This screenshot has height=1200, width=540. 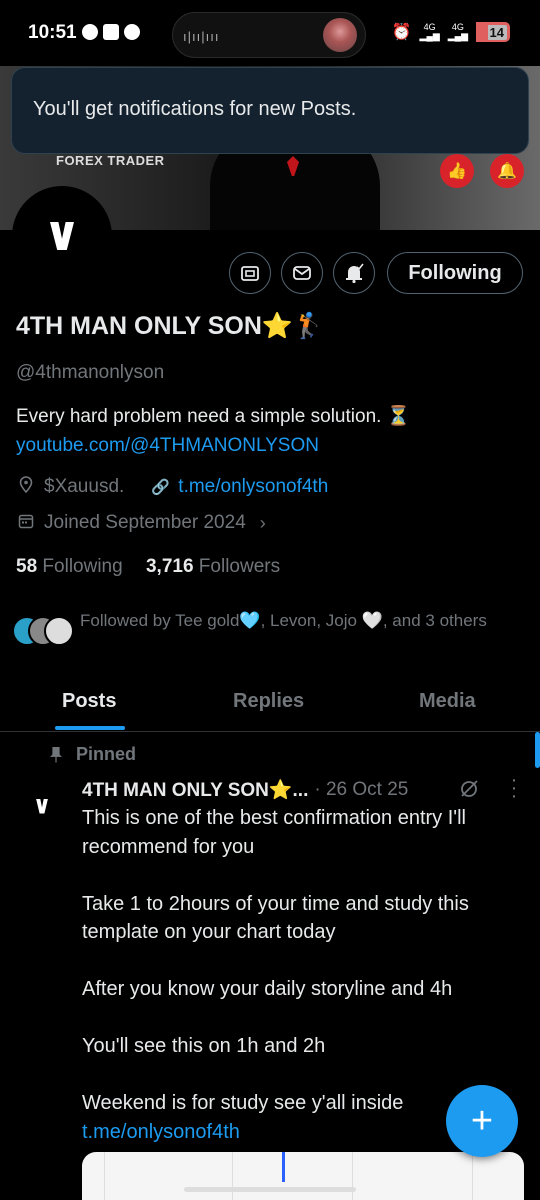 I want to click on profile-joined-row: Joined September 2024 ›, so click(x=141, y=523).